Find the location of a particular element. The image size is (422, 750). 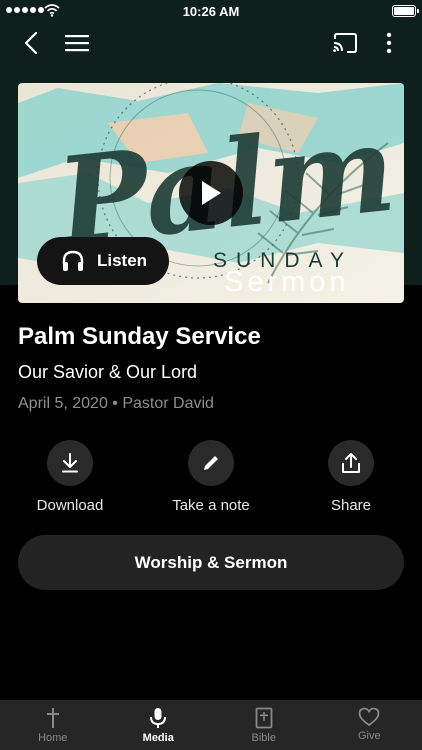

cast-button is located at coordinates (345, 43).